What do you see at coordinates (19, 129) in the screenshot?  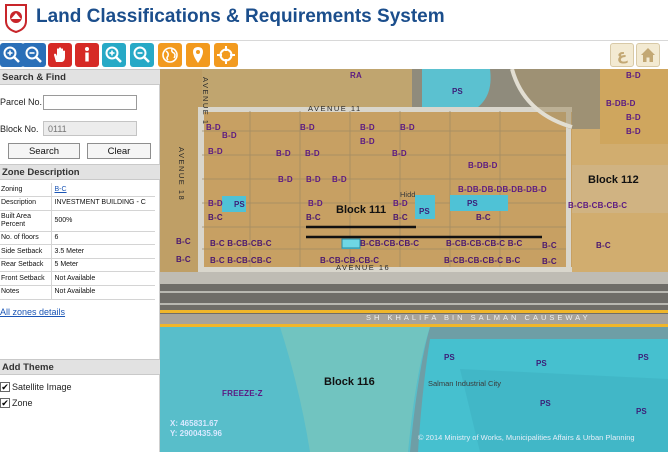 I see `block-label: Block No.` at bounding box center [19, 129].